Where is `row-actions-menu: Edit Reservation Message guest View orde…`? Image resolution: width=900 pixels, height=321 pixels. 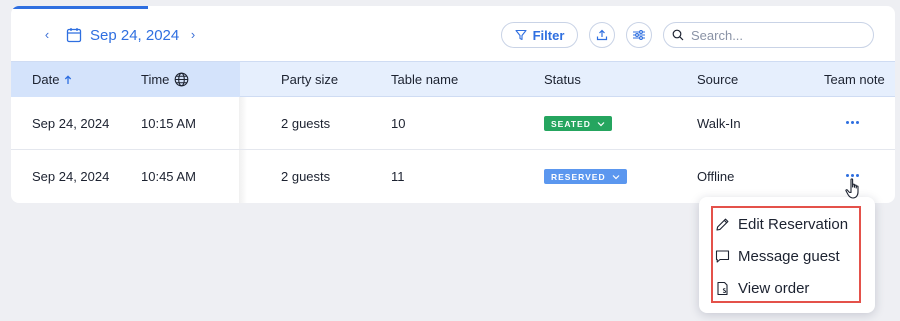 row-actions-menu: Edit Reservation Message guest View orde… is located at coordinates (787, 255).